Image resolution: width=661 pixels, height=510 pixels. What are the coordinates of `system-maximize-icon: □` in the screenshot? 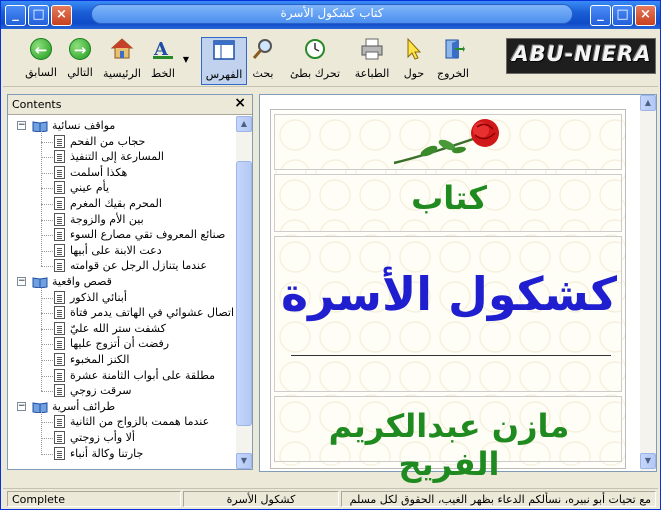 It's located at (38, 15).